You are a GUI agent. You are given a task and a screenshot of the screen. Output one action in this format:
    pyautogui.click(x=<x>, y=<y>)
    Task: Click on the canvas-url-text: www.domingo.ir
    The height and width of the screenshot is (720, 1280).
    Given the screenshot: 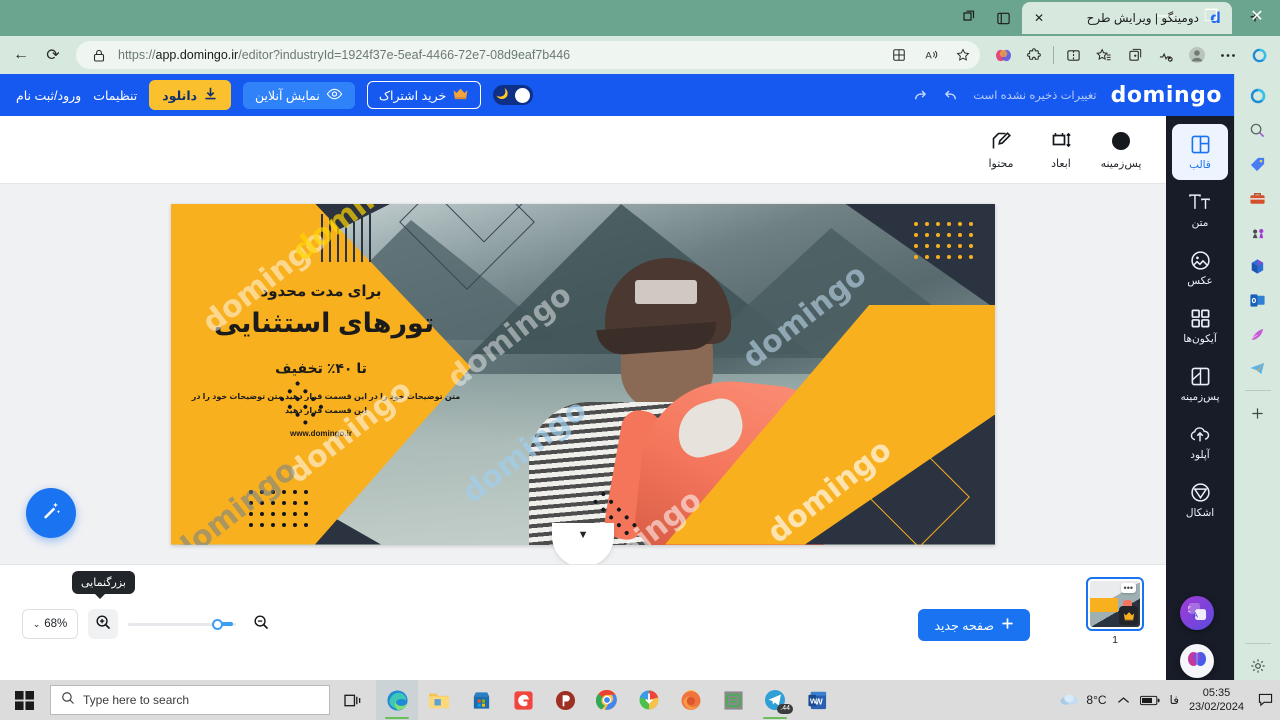 What is the action you would take?
    pyautogui.click(x=321, y=433)
    